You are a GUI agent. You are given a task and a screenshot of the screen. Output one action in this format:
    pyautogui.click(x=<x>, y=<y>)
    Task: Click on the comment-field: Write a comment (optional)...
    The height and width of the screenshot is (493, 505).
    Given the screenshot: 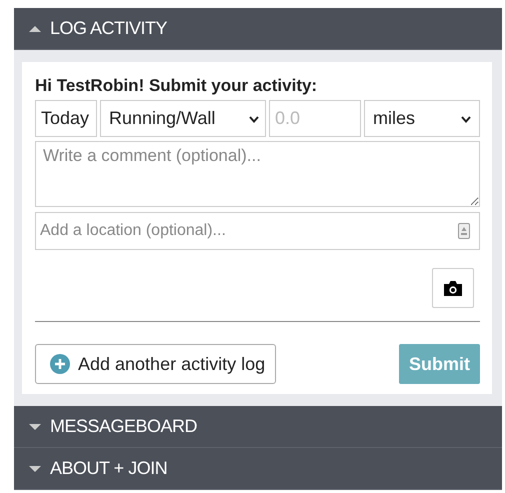 What is the action you would take?
    pyautogui.click(x=257, y=174)
    